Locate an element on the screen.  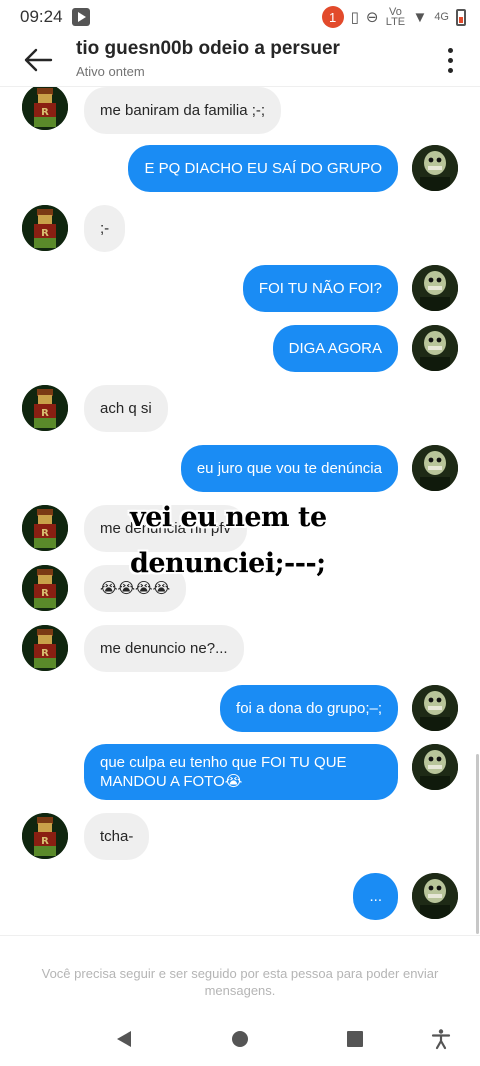
nav-back-icon is located at coordinates (124, 1039).